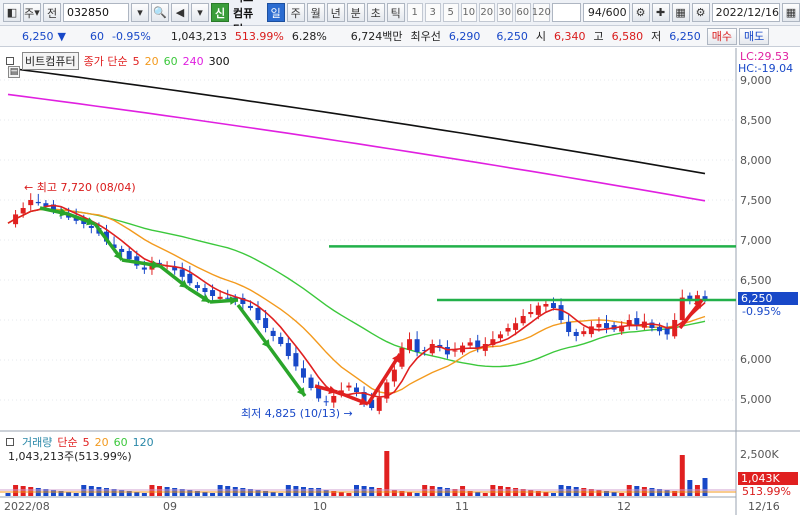  I want to click on volume-legend-ma-5: 5, so click(86, 442).